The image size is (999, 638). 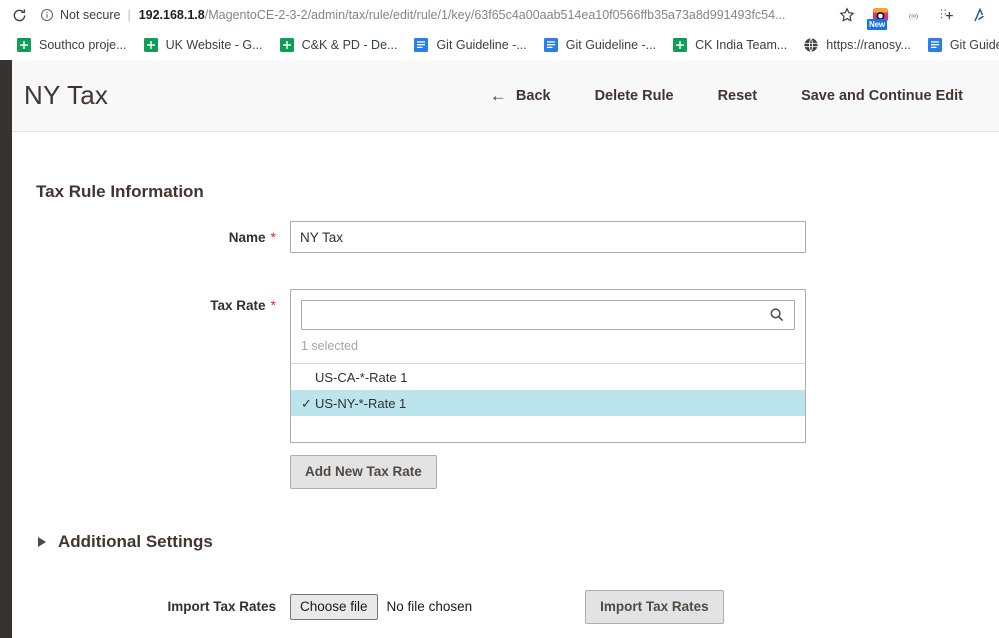 I want to click on puzzle-extensions-icon, so click(x=946, y=15).